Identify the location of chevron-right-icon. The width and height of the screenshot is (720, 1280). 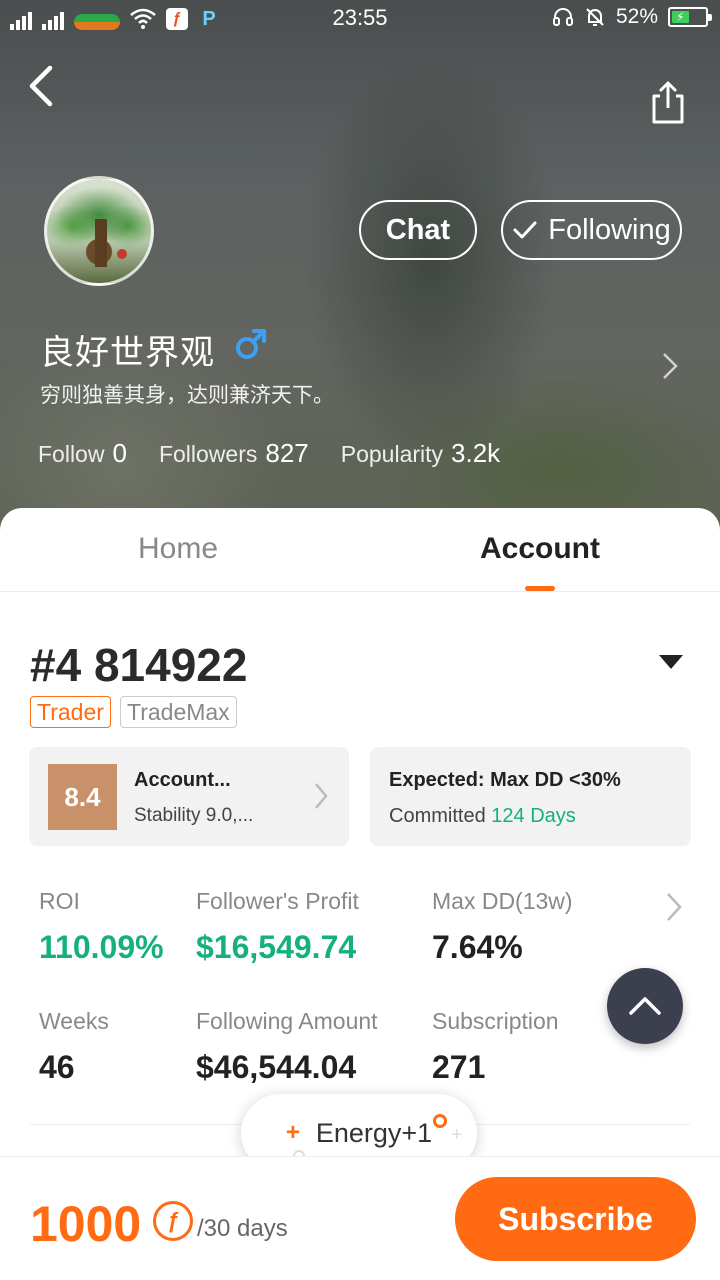
(321, 796).